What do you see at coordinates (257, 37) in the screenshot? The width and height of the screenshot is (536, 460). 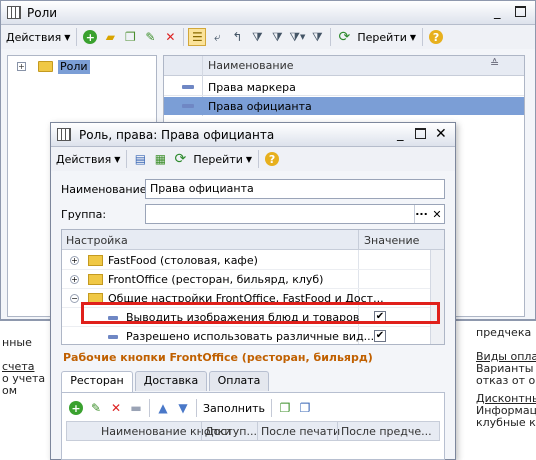 I see `filter-icon: ⧩` at bounding box center [257, 37].